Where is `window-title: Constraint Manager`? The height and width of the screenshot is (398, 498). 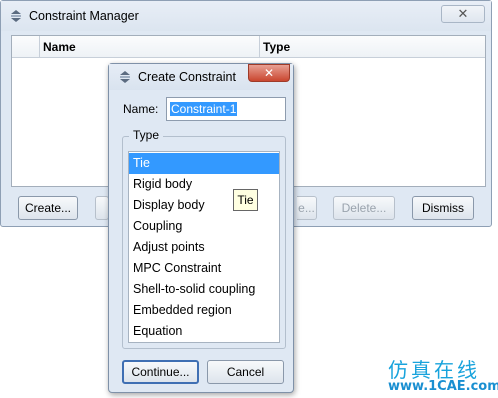
window-title: Constraint Manager is located at coordinates (84, 16).